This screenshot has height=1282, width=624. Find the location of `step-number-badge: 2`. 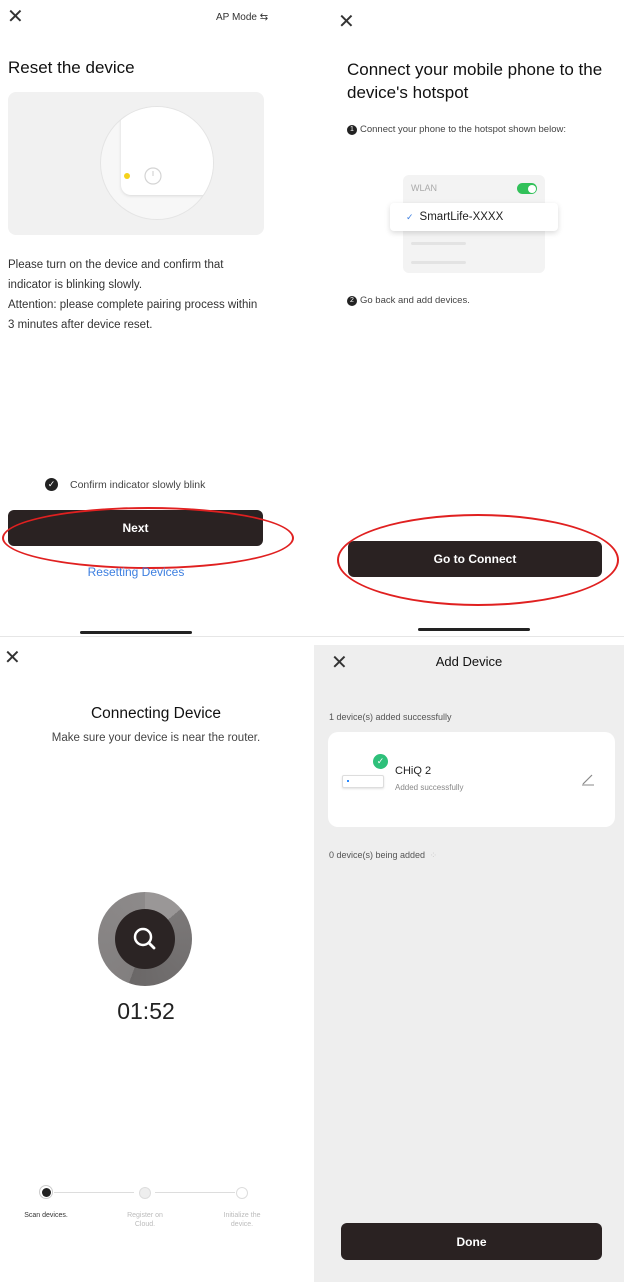

step-number-badge: 2 is located at coordinates (352, 301).